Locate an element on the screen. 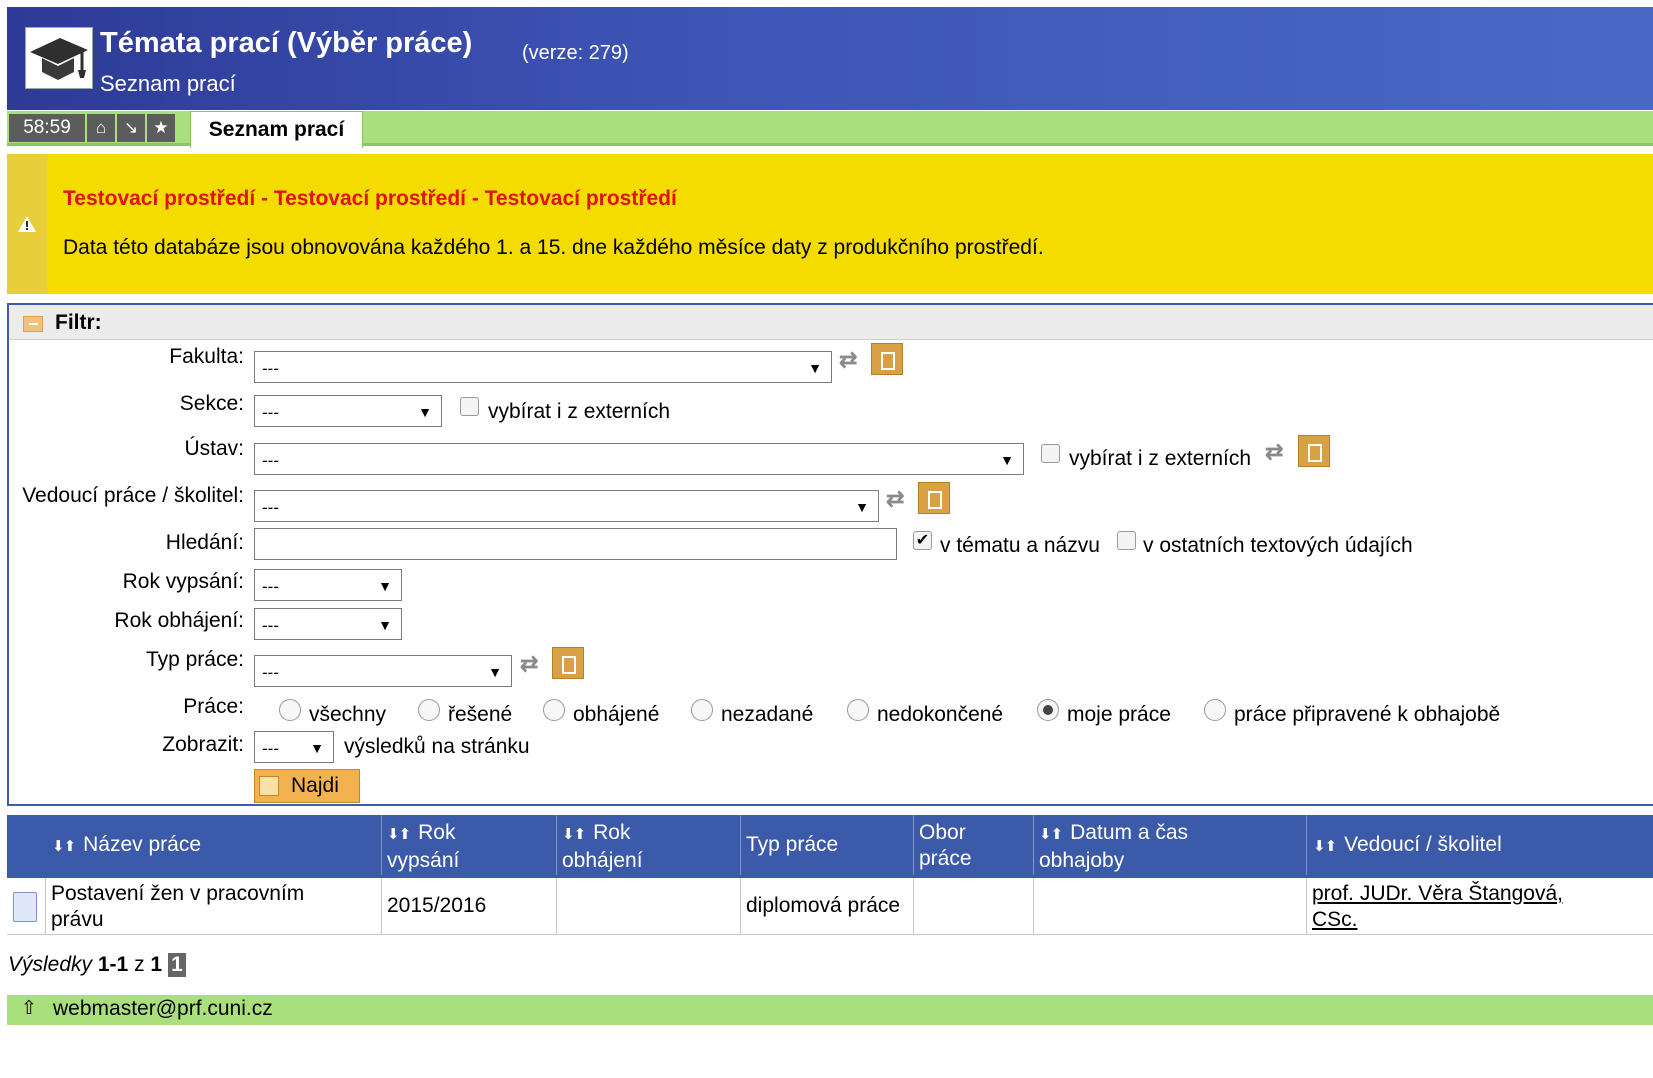  col-rok-obhajeni: ⬇⬆ Rok obhájení is located at coordinates (602, 850).